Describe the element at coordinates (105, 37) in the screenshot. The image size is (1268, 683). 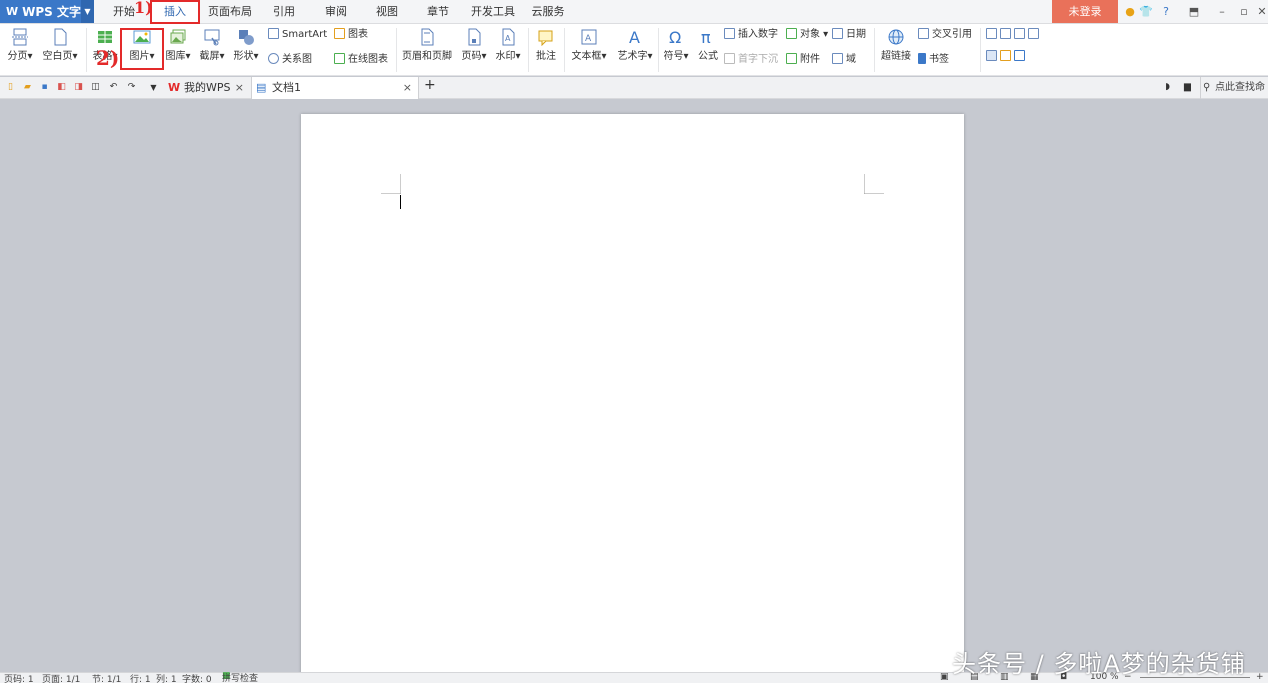
I see `table-icon` at that location.